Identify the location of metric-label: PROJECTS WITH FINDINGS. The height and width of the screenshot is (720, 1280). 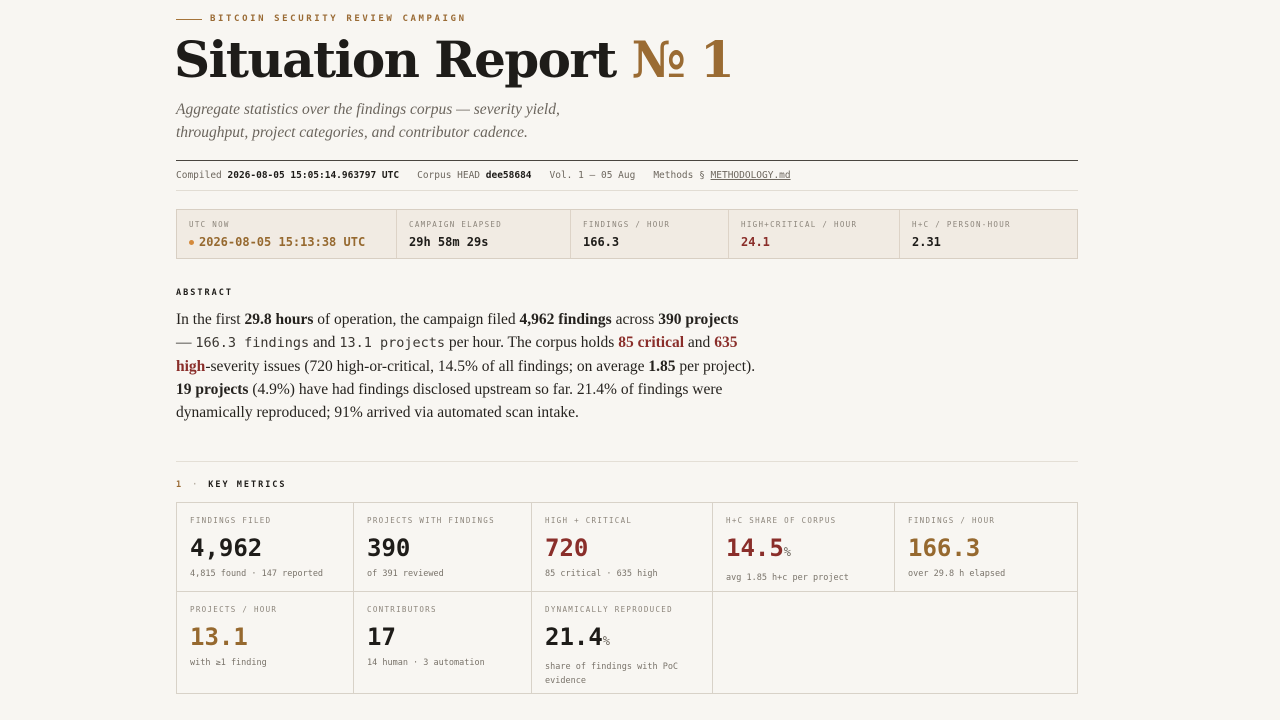
(431, 520).